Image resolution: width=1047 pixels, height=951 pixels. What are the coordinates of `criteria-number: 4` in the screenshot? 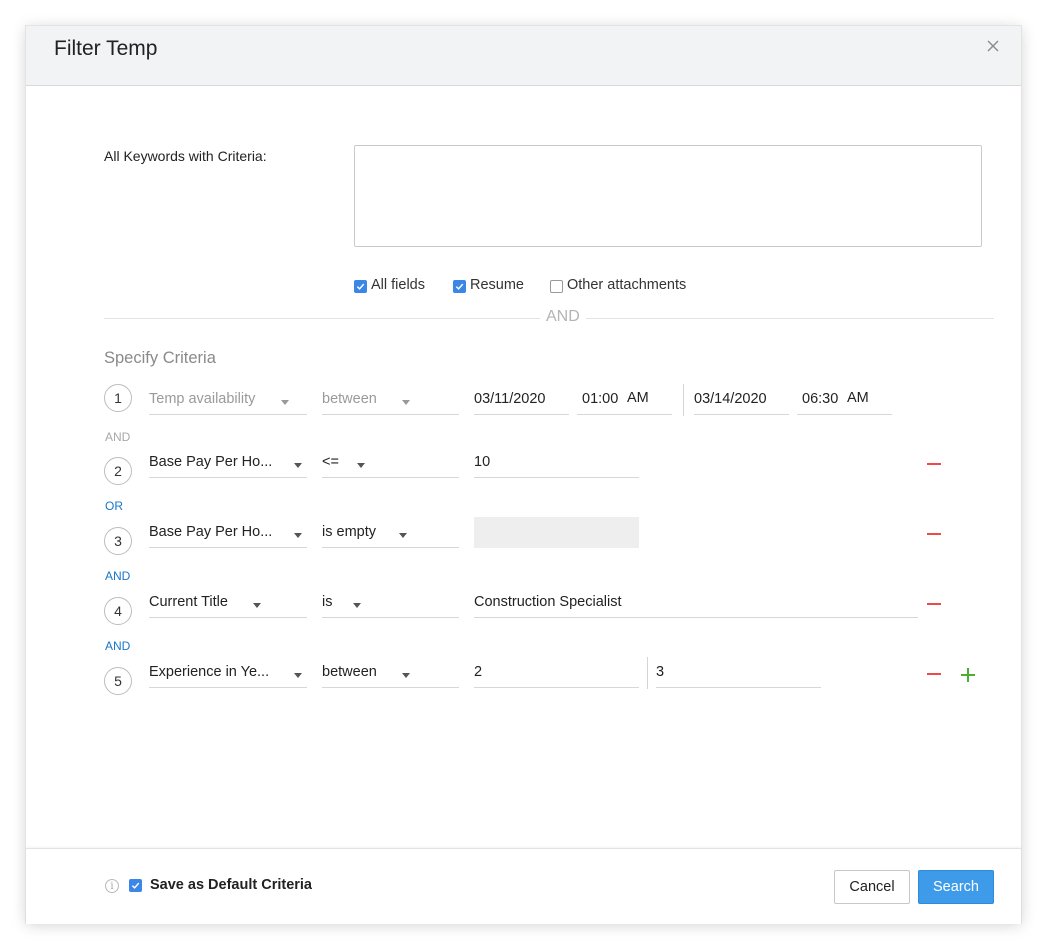 It's located at (118, 611).